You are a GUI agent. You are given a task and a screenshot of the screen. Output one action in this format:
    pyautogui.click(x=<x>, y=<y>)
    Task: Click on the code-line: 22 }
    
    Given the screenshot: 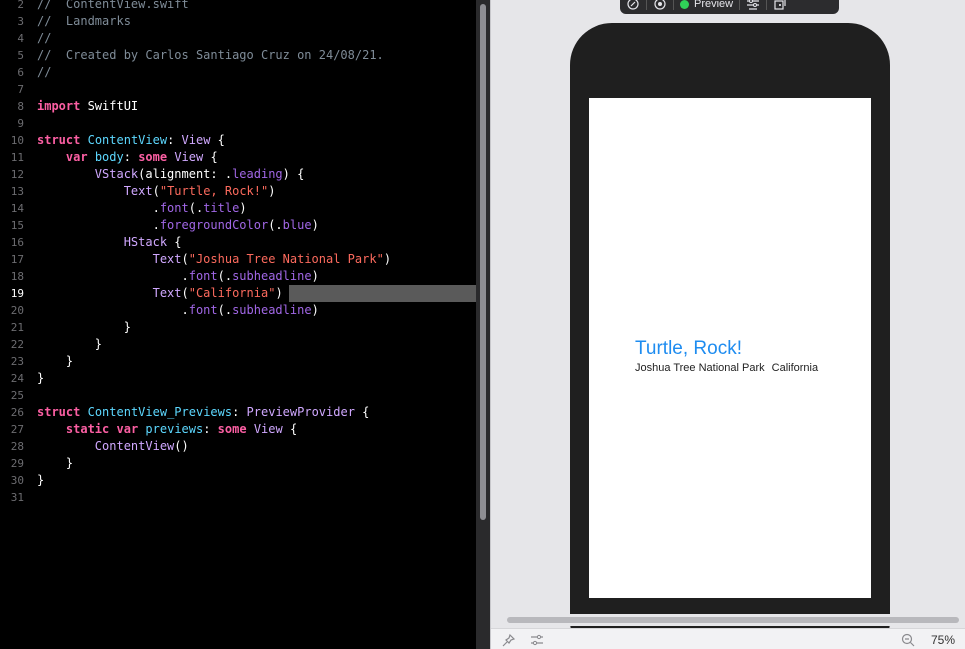 What is the action you would take?
    pyautogui.click(x=238, y=344)
    